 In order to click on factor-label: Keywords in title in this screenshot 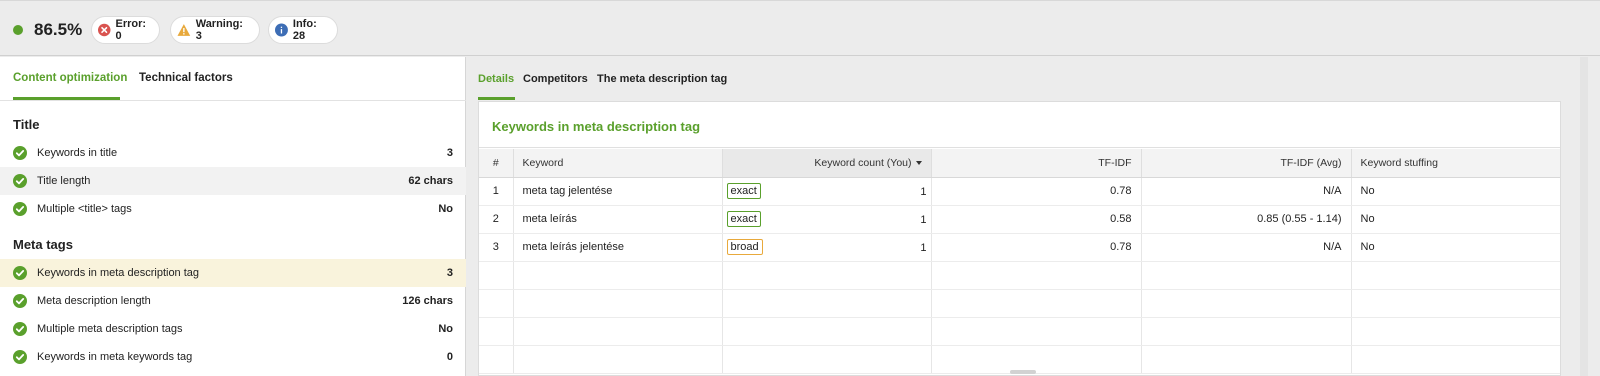, I will do `click(77, 153)`.